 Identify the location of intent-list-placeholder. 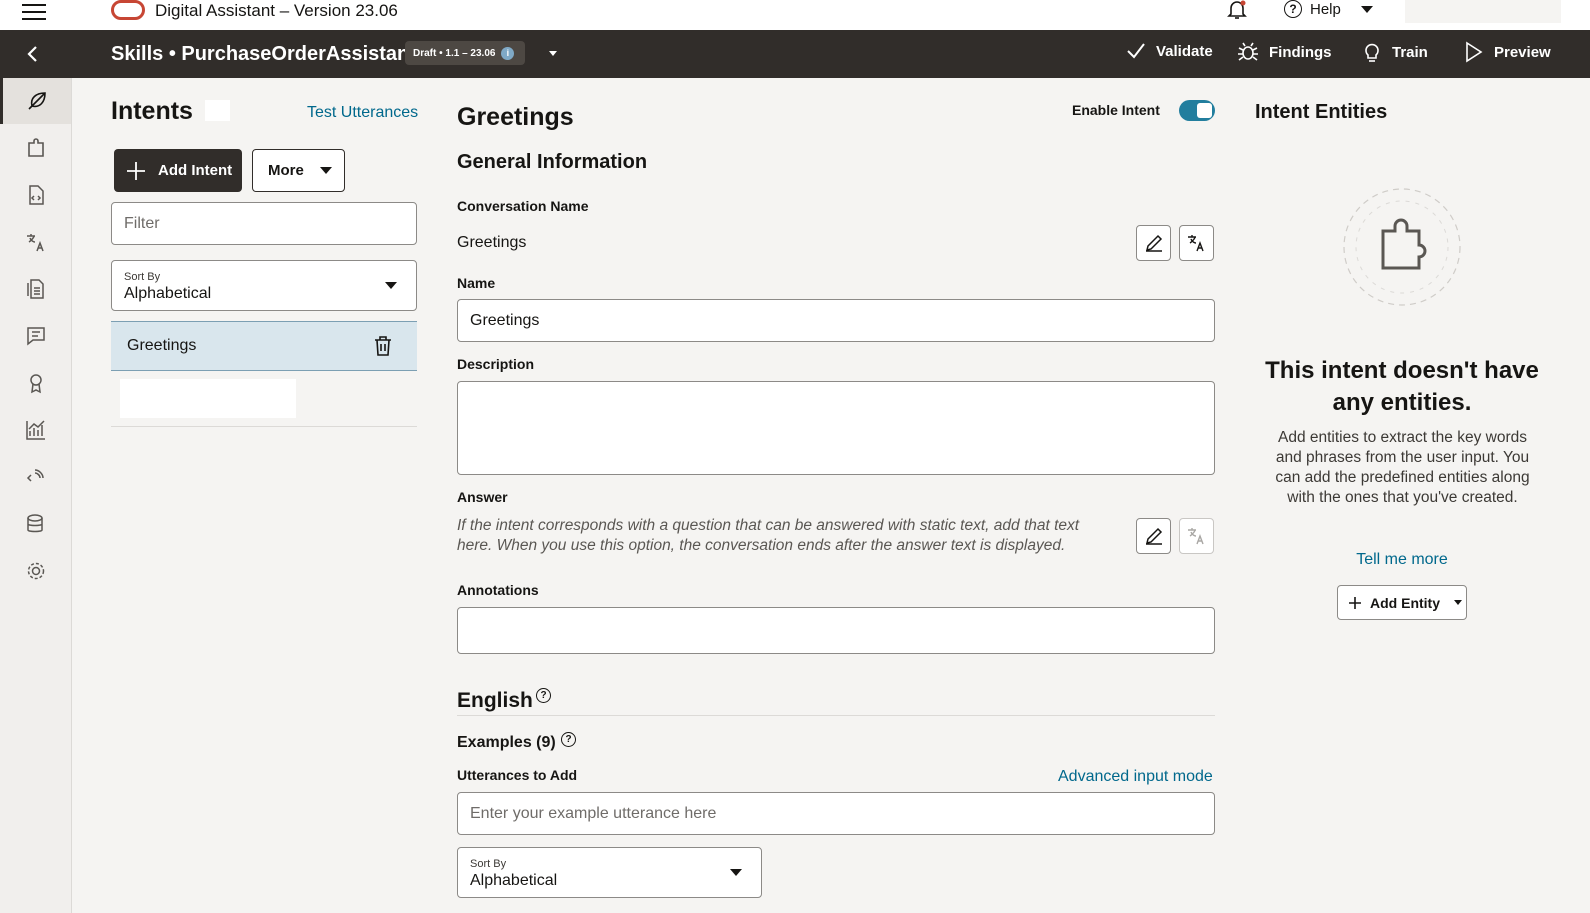
(208, 398).